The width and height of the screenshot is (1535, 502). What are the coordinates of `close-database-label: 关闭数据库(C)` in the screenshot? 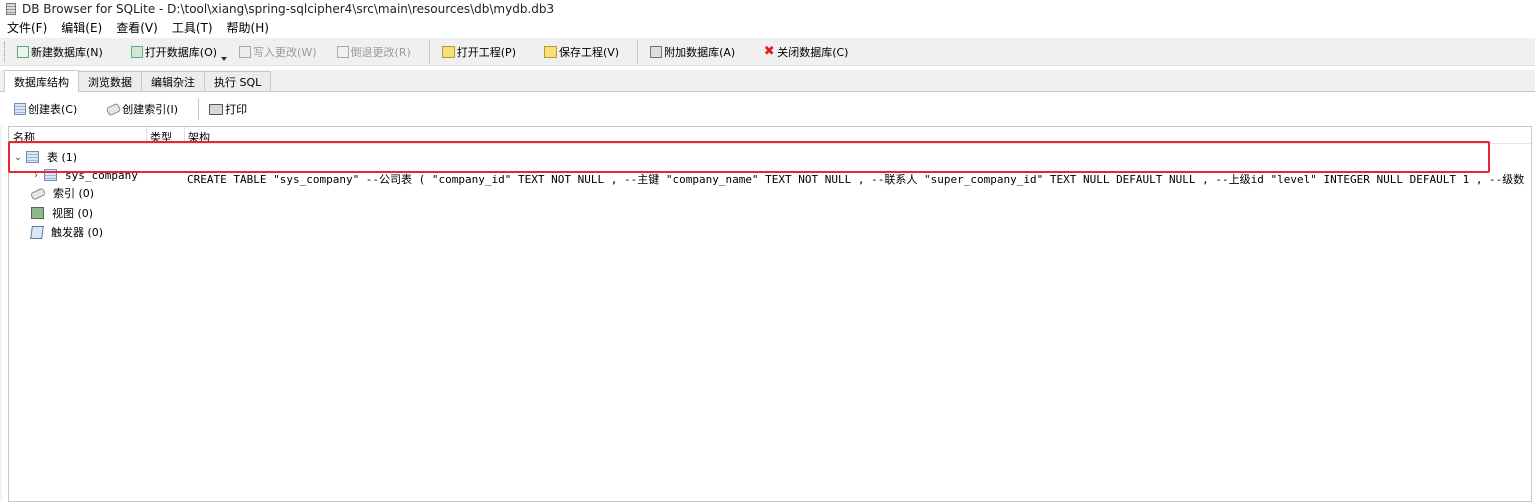 It's located at (813, 52).